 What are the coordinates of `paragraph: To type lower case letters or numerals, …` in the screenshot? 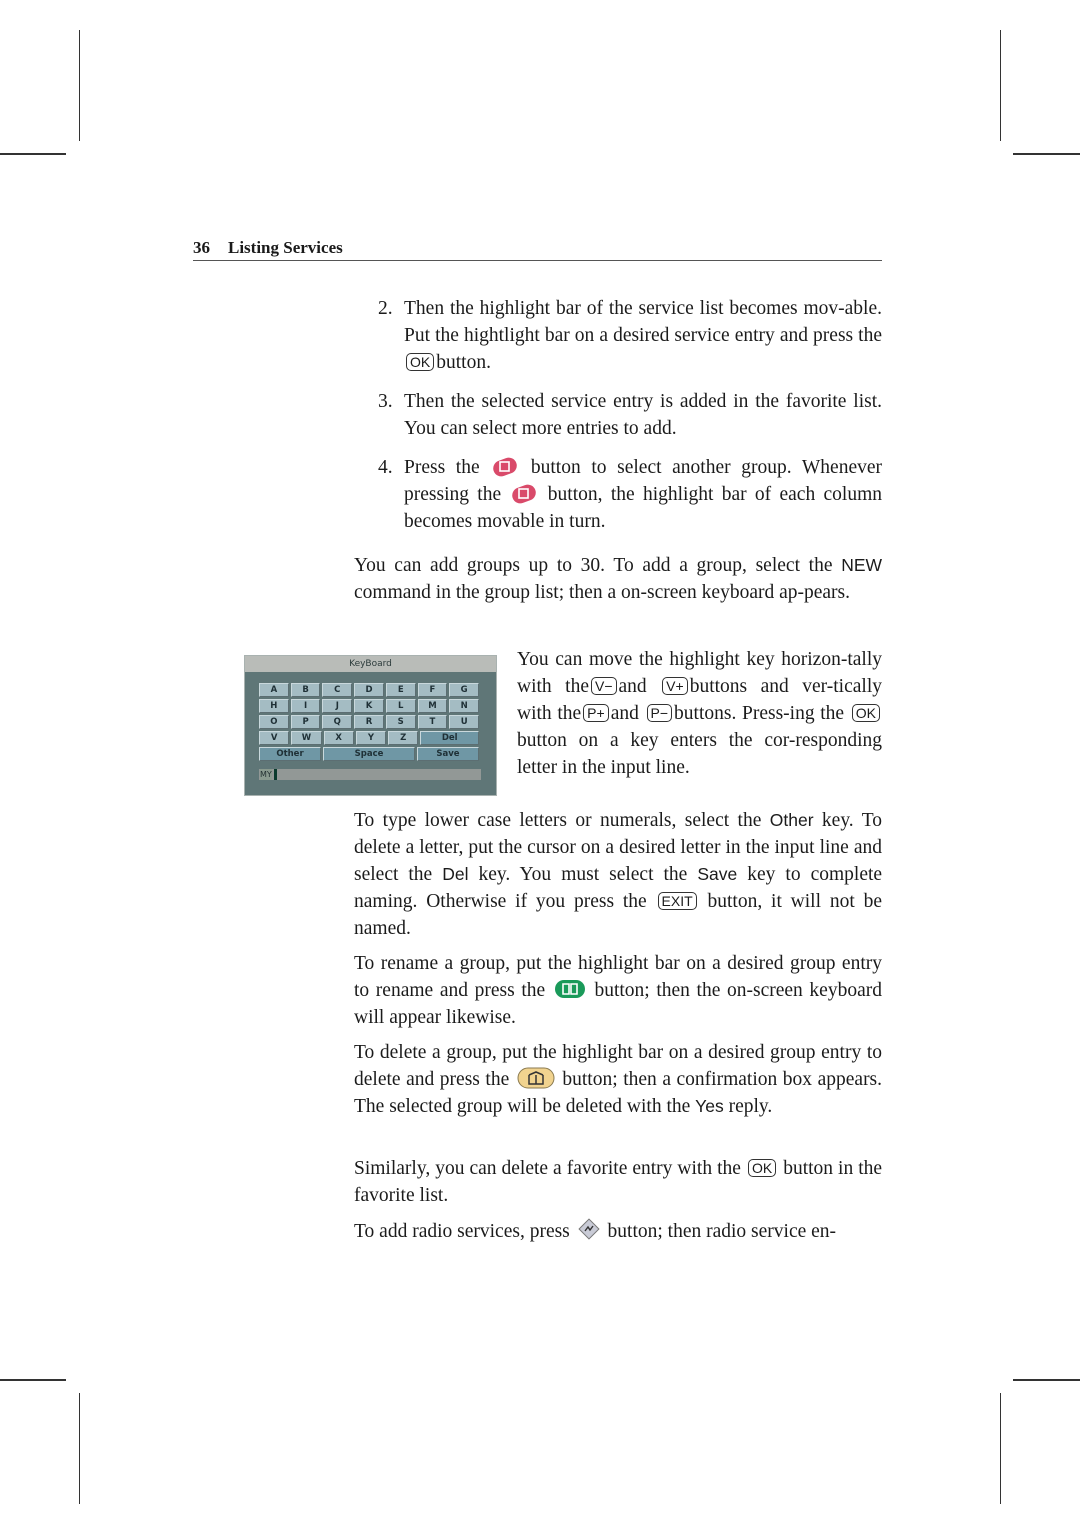 It's located at (618, 874).